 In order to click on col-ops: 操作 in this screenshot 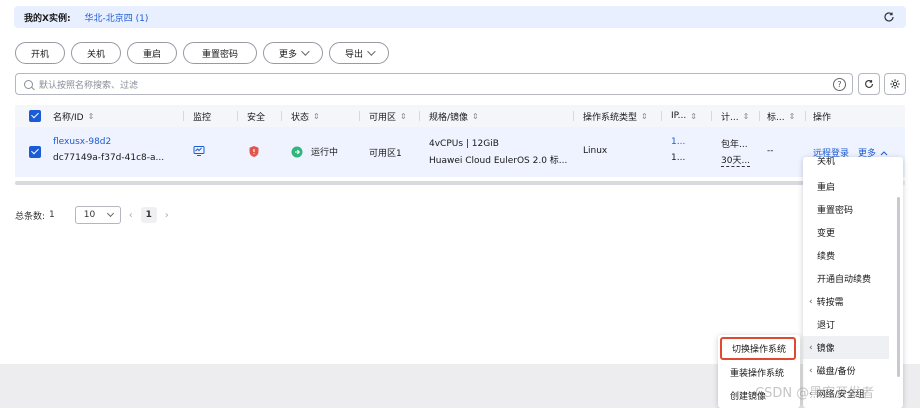, I will do `click(822, 117)`.